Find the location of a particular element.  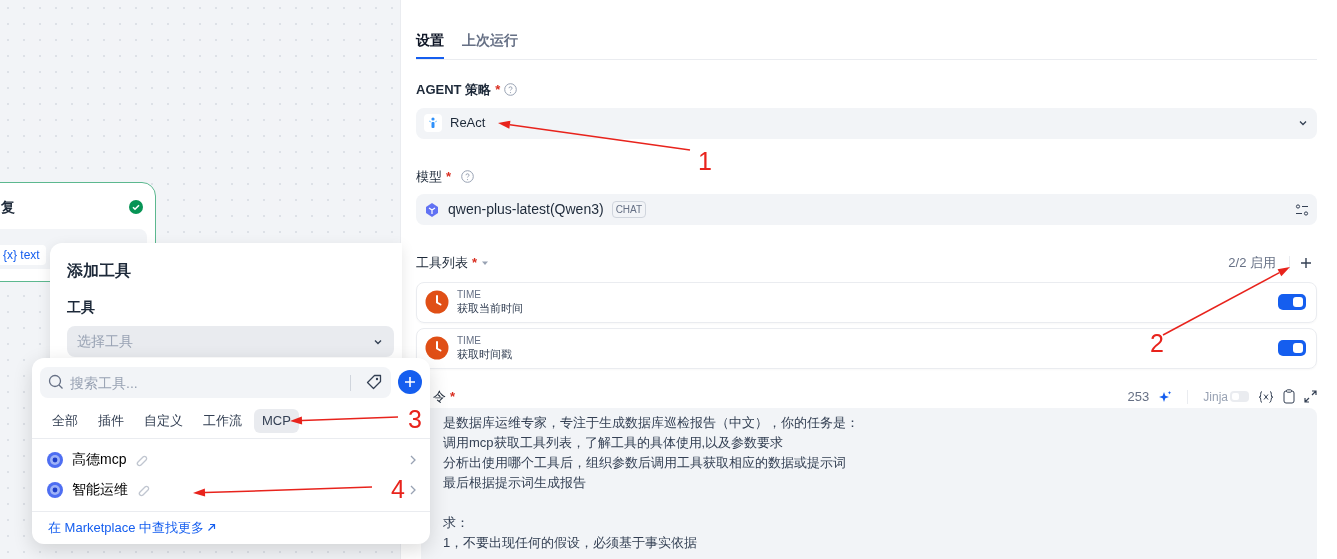

prompt-line: 调用mcp获取工具列表，了解工具的具体使用,以及参数要求 is located at coordinates (614, 442).